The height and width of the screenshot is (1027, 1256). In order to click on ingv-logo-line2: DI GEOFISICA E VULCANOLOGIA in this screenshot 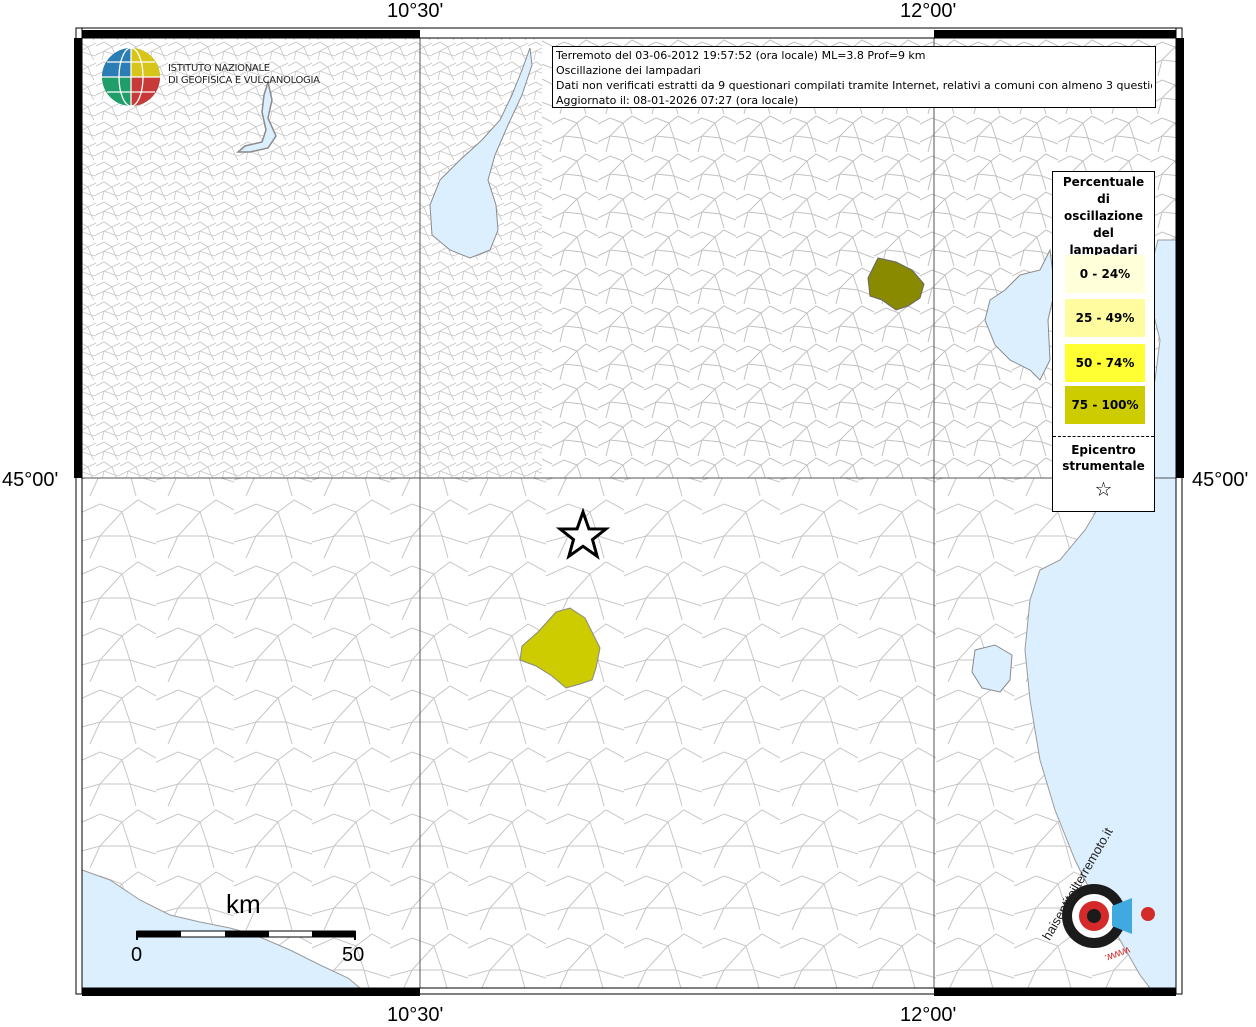, I will do `click(244, 80)`.